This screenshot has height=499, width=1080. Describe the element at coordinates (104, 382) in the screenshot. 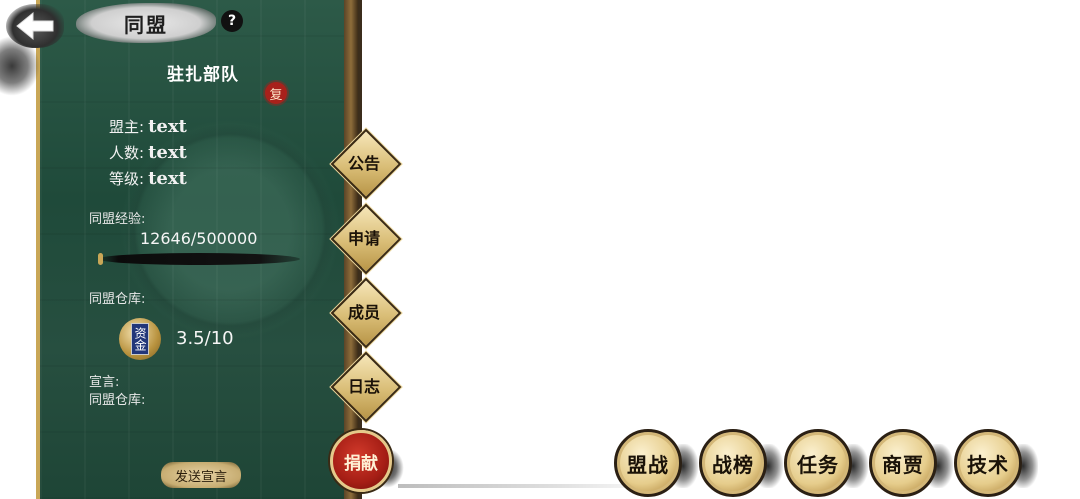

I see `declaration-label: 宣言:` at that location.